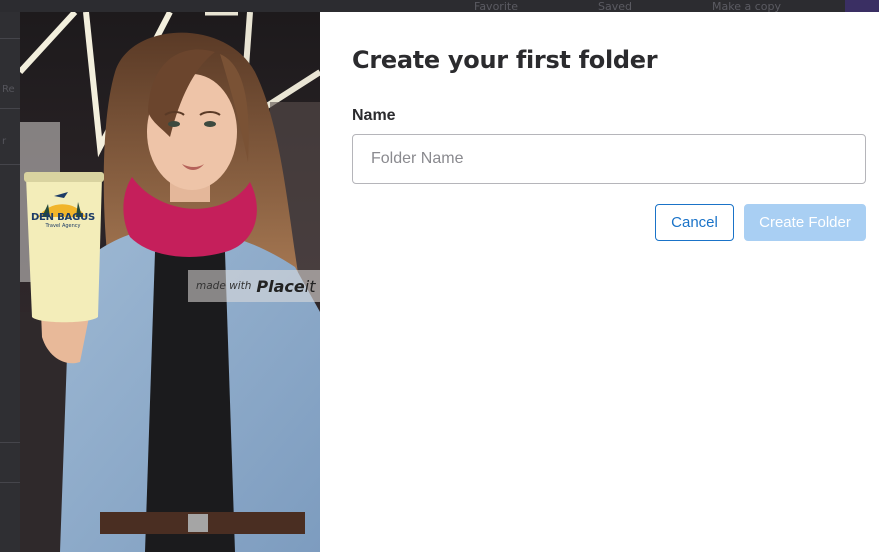 The image size is (879, 552). What do you see at coordinates (609, 159) in the screenshot?
I see `folder-name-input` at bounding box center [609, 159].